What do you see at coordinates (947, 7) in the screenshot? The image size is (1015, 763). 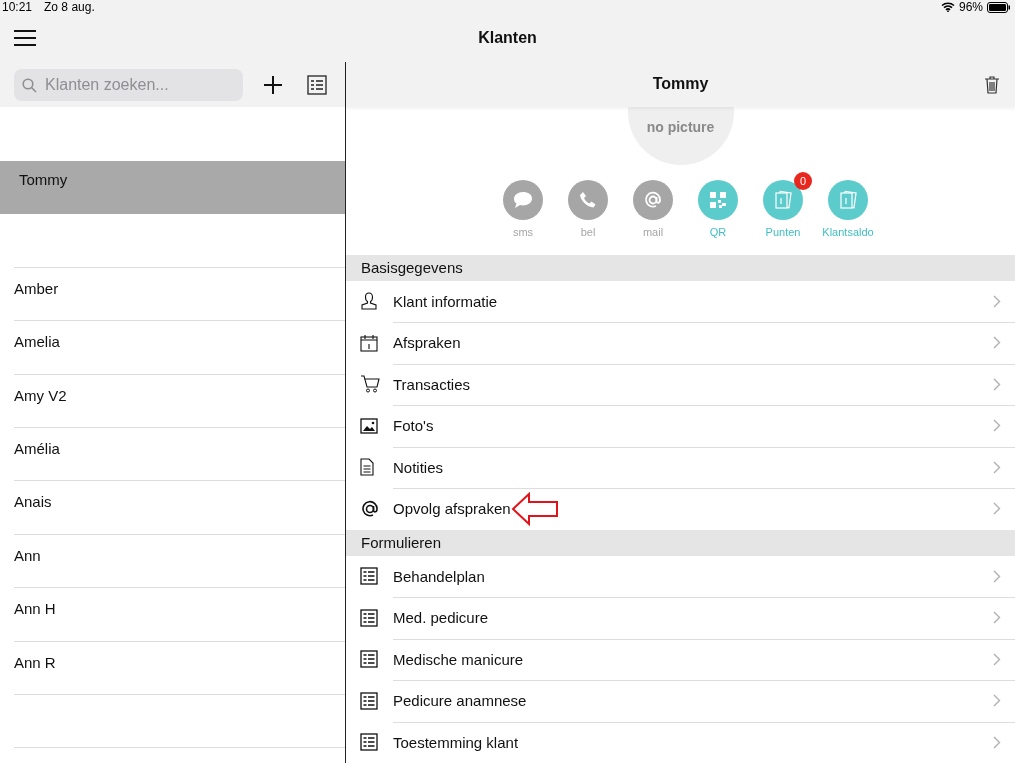 I see `wifi-icon` at bounding box center [947, 7].